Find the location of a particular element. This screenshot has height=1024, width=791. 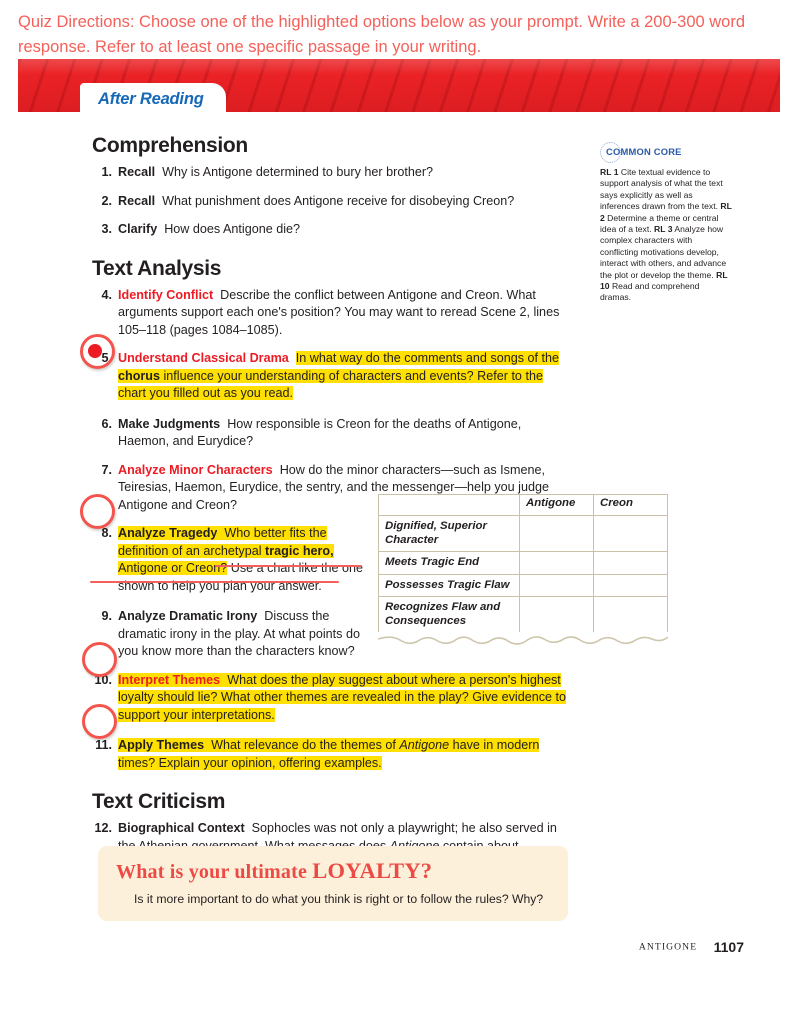

table-row: Possesses Tragic Flaw is located at coordinates (523, 585).